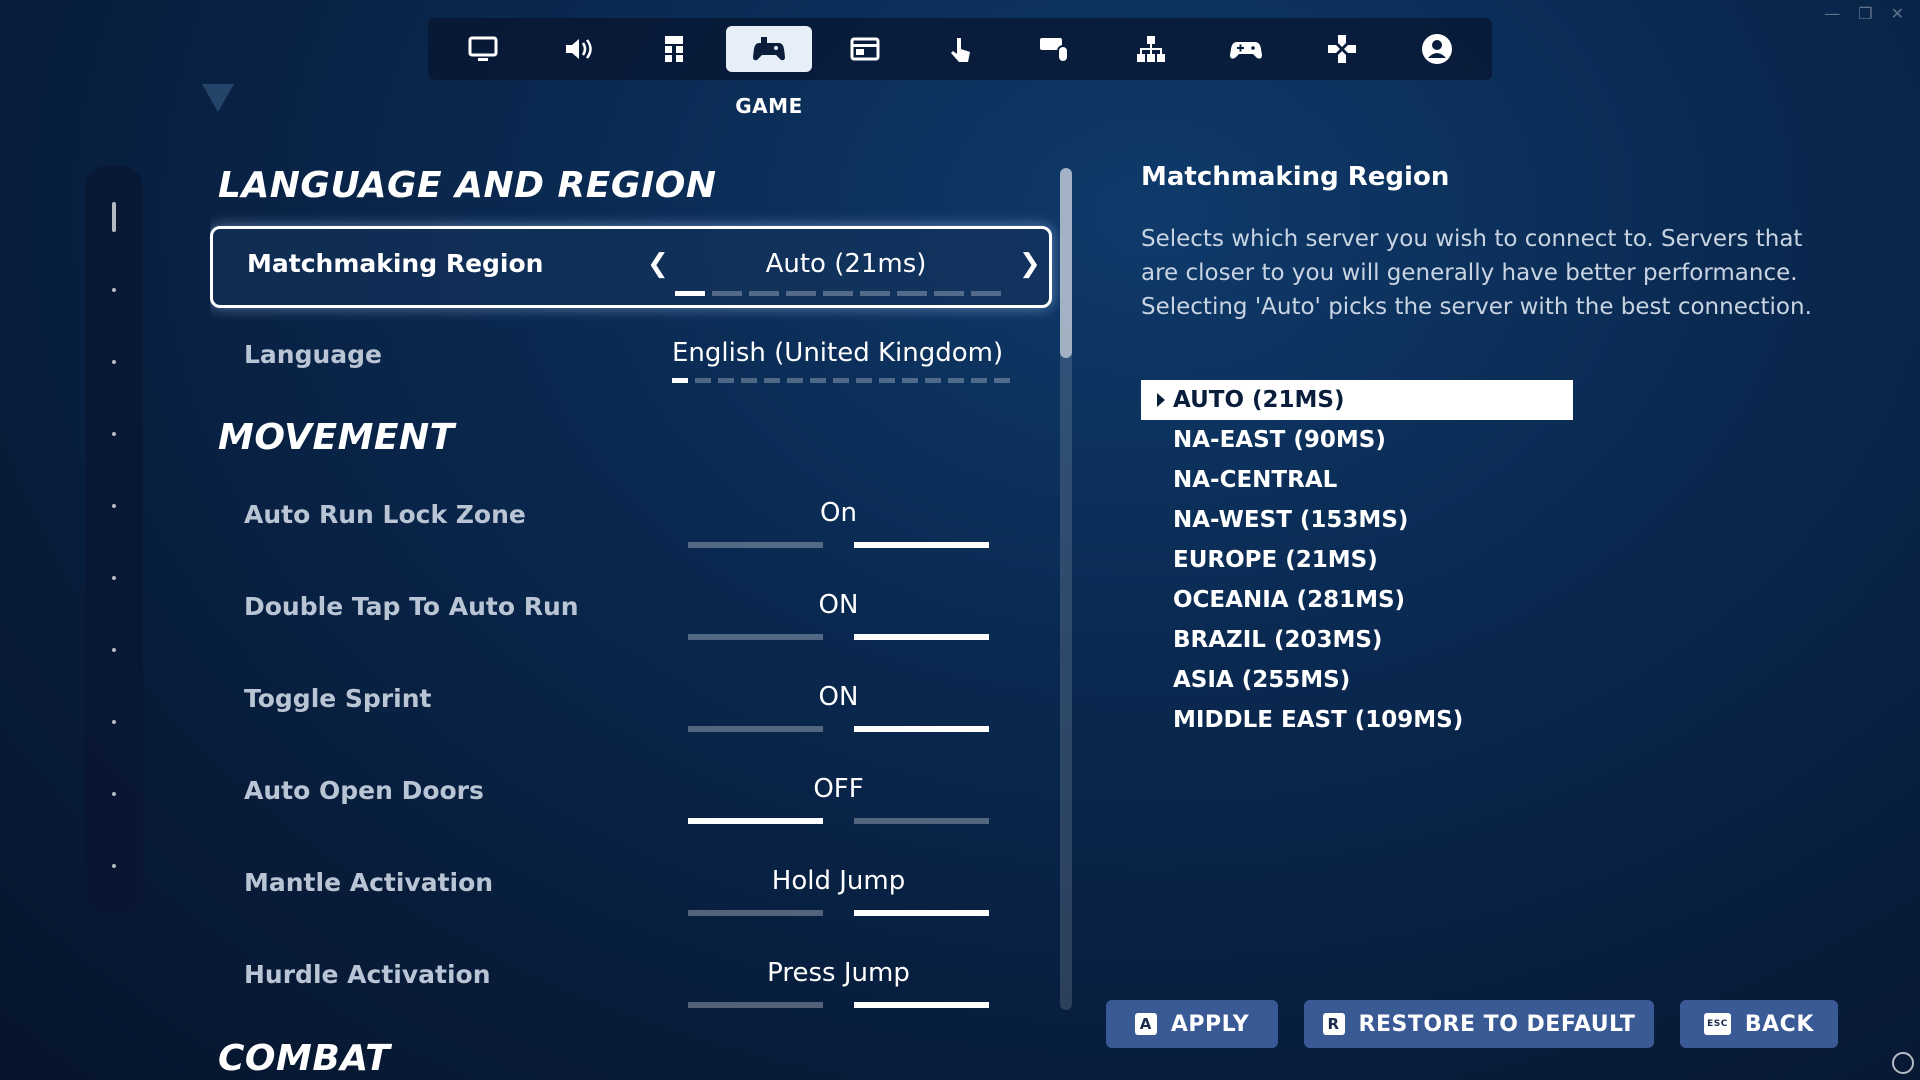 Image resolution: width=1920 pixels, height=1080 pixels. What do you see at coordinates (1357, 640) in the screenshot?
I see `region-option: BRAZIL (203MS)` at bounding box center [1357, 640].